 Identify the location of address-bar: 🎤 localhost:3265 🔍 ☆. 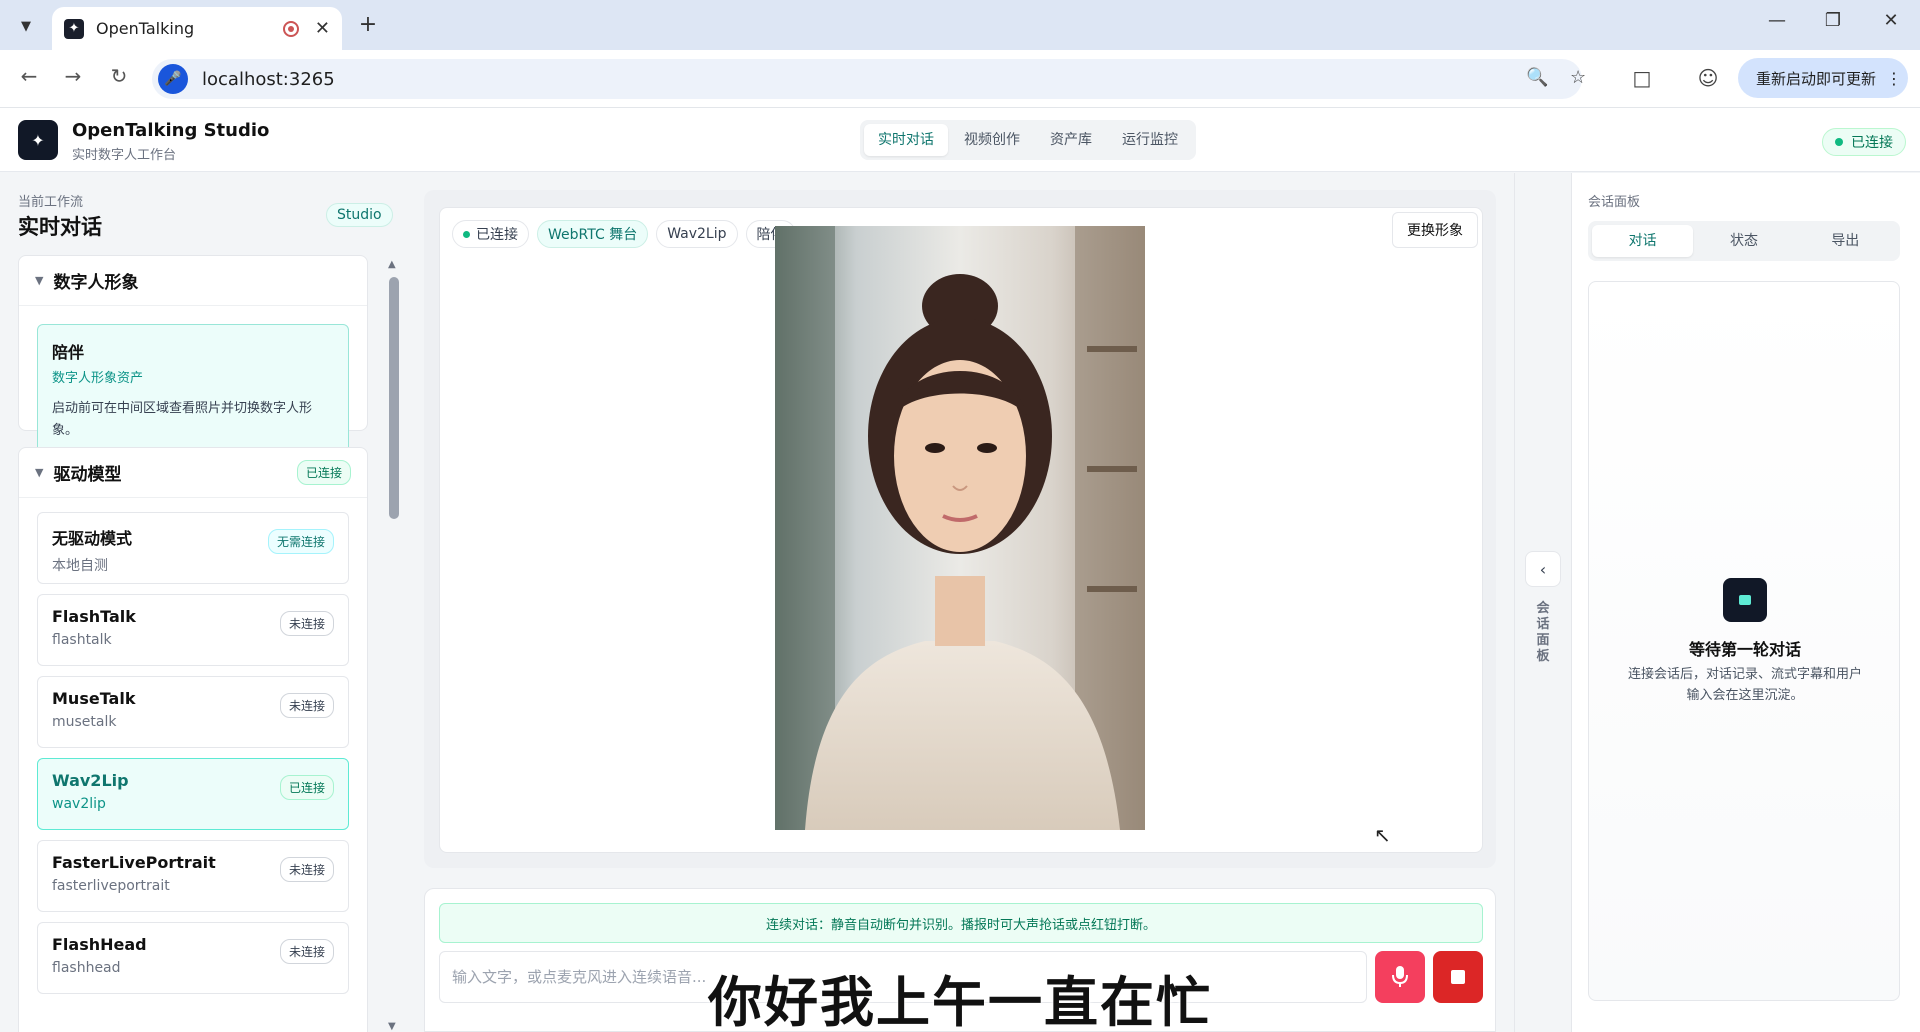
(869, 79).